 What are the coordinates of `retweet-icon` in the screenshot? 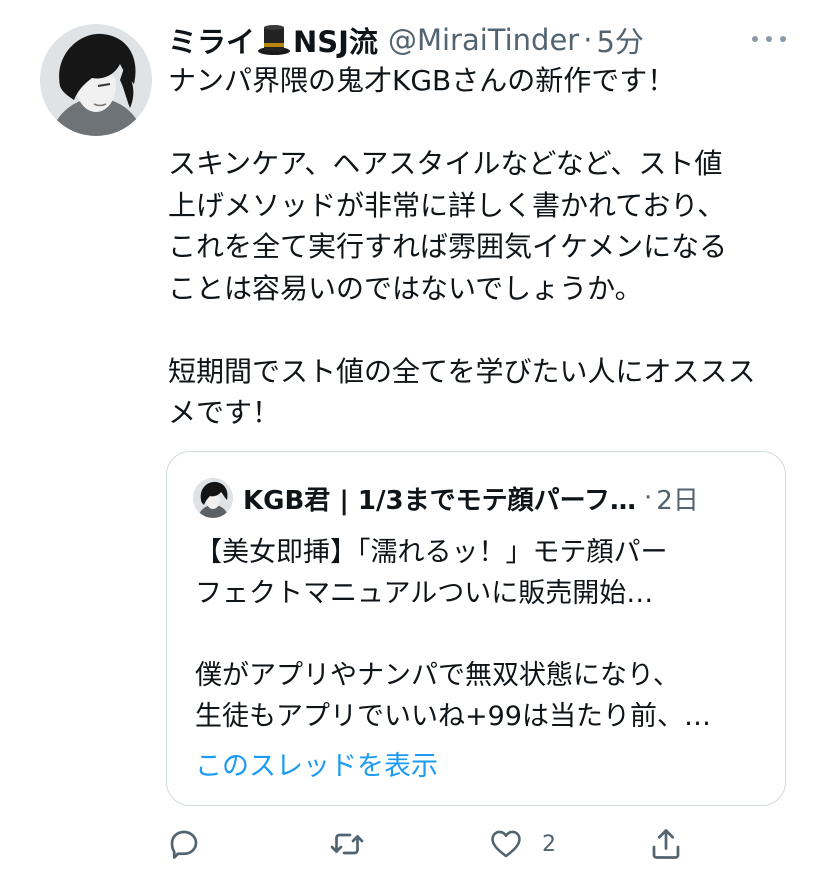 It's located at (347, 844).